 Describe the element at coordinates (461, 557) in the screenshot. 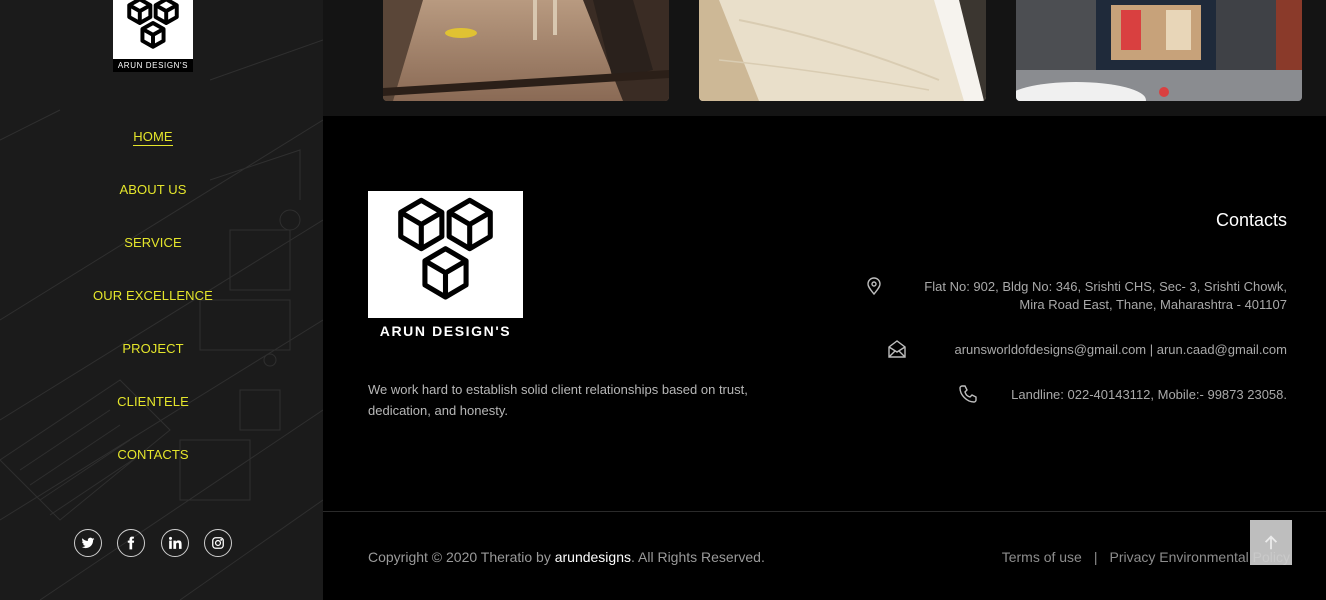

I see `copyright-prefix: Copyright © 2020 Theratio by` at that location.